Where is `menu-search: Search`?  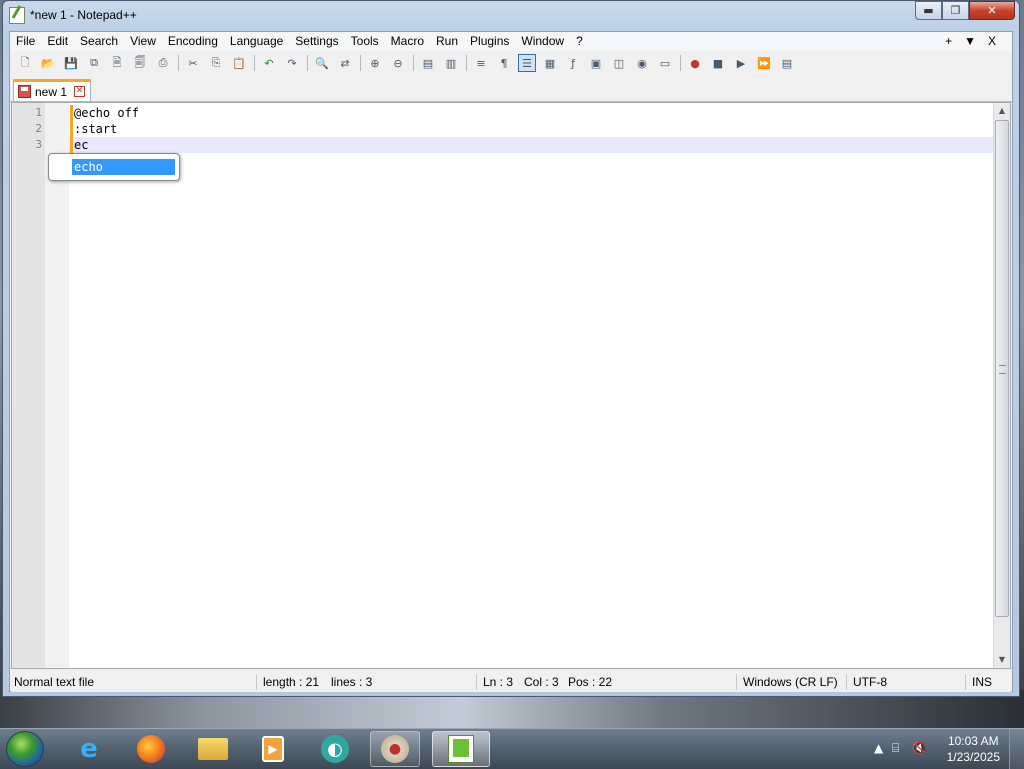 menu-search: Search is located at coordinates (99, 41).